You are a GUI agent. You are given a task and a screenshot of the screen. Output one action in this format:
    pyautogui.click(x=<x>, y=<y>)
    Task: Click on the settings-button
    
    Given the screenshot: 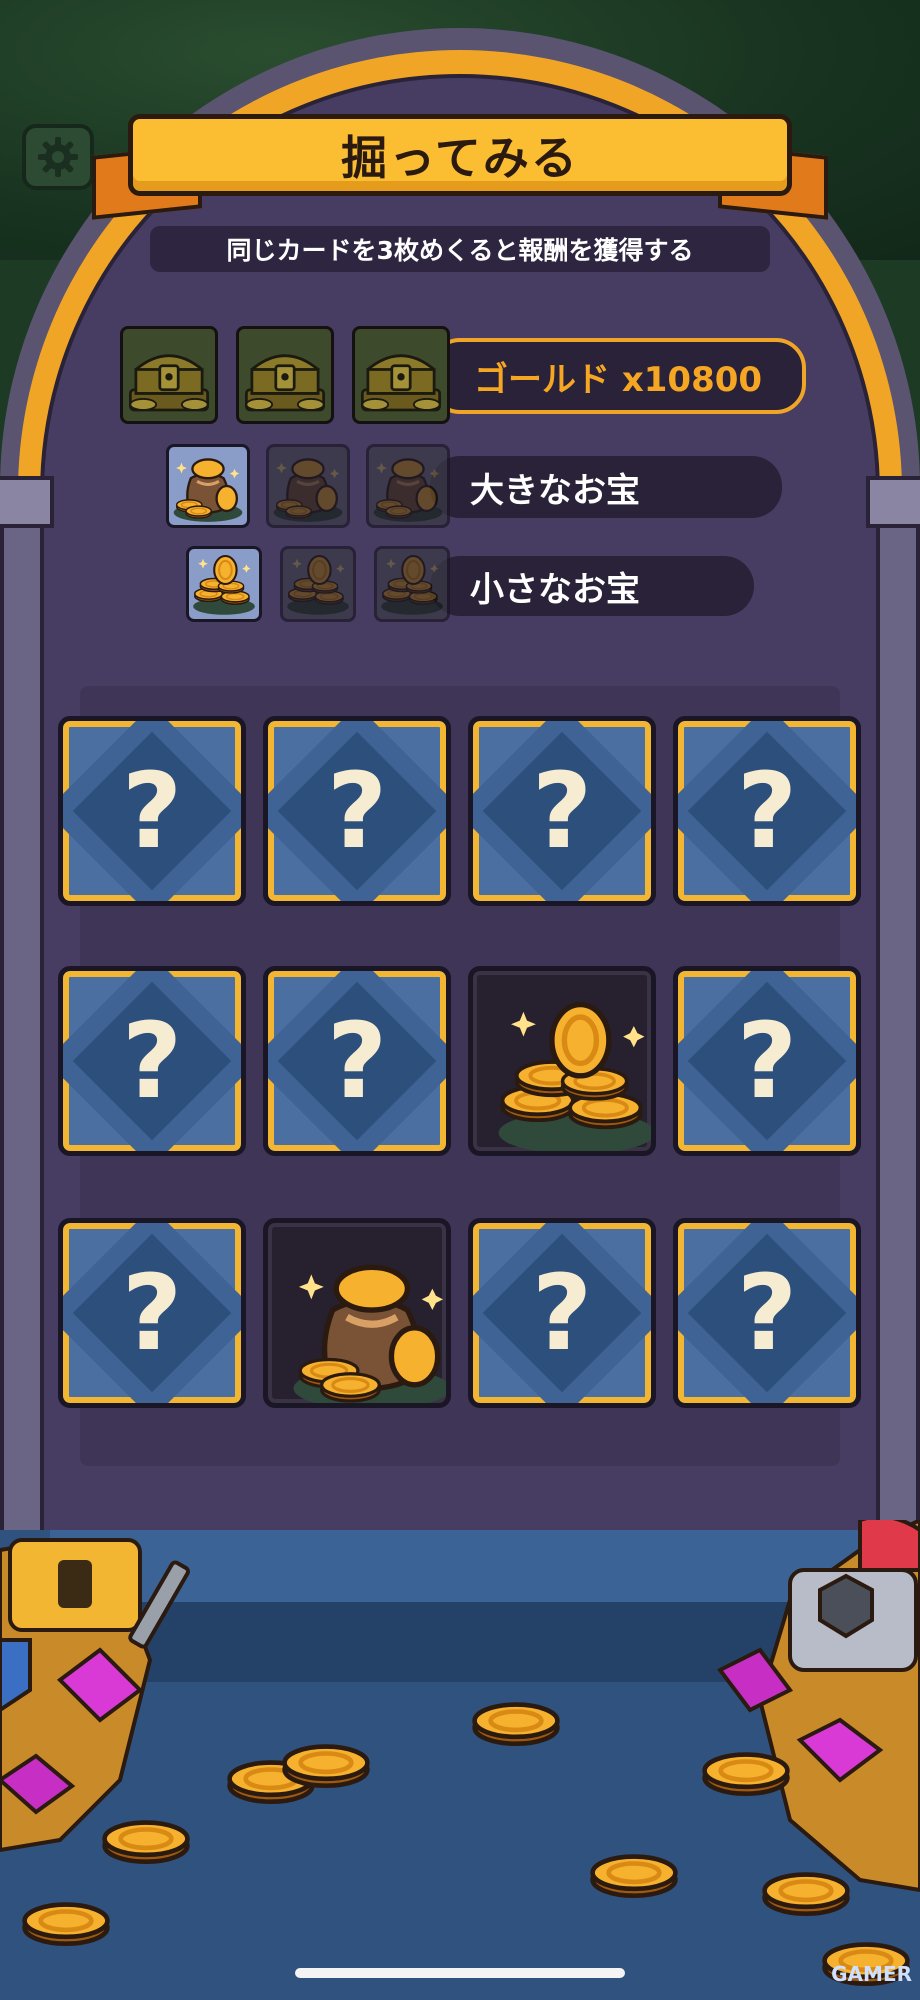 What is the action you would take?
    pyautogui.click(x=58, y=157)
    